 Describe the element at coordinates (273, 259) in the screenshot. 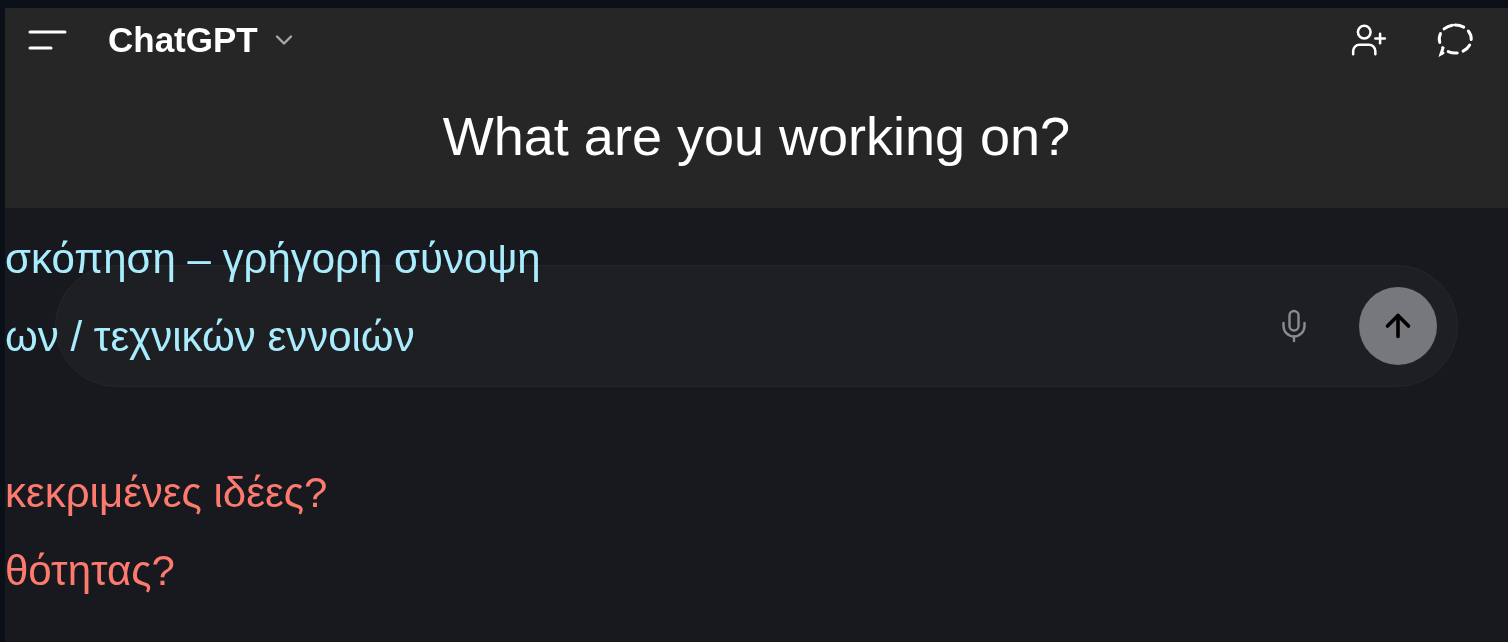

I see `overlay-text: σκόπηση – γρήγορη σύνοψη` at that location.